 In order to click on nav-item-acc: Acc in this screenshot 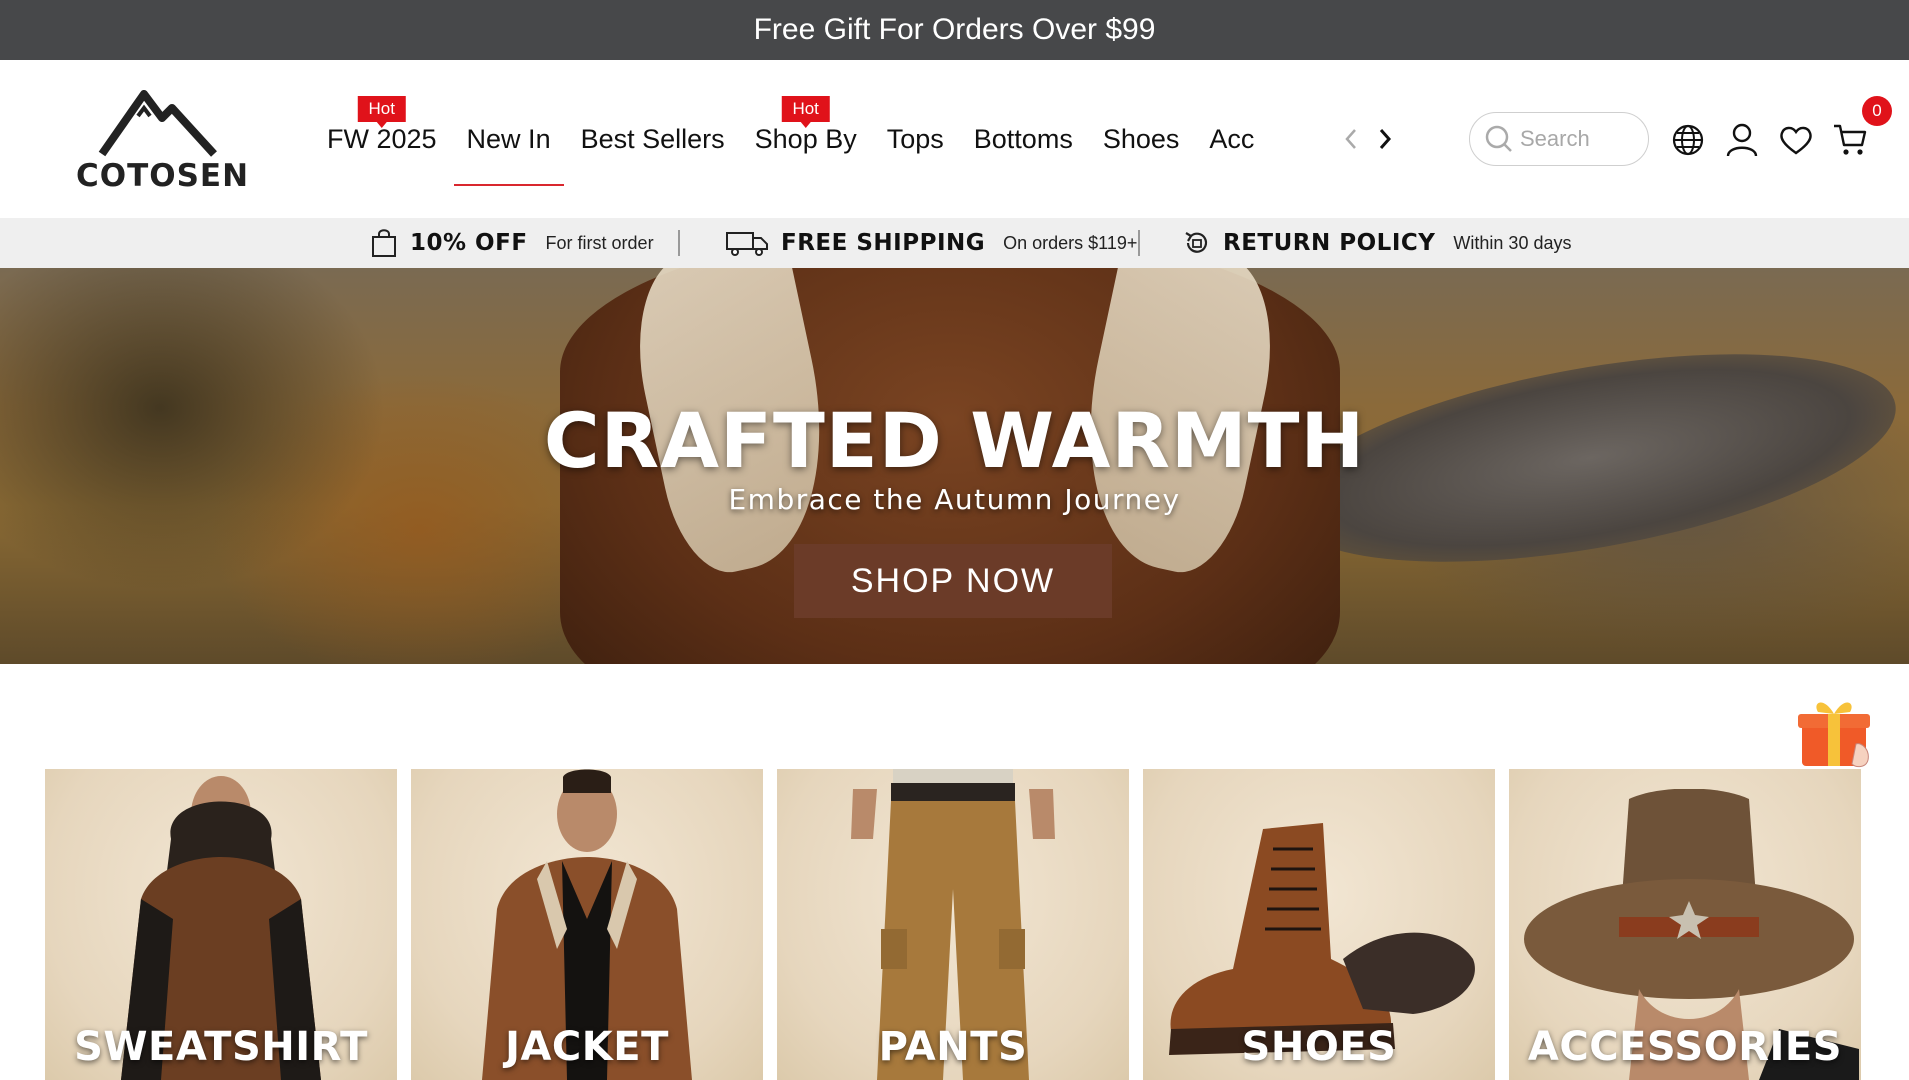, I will do `click(1231, 139)`.